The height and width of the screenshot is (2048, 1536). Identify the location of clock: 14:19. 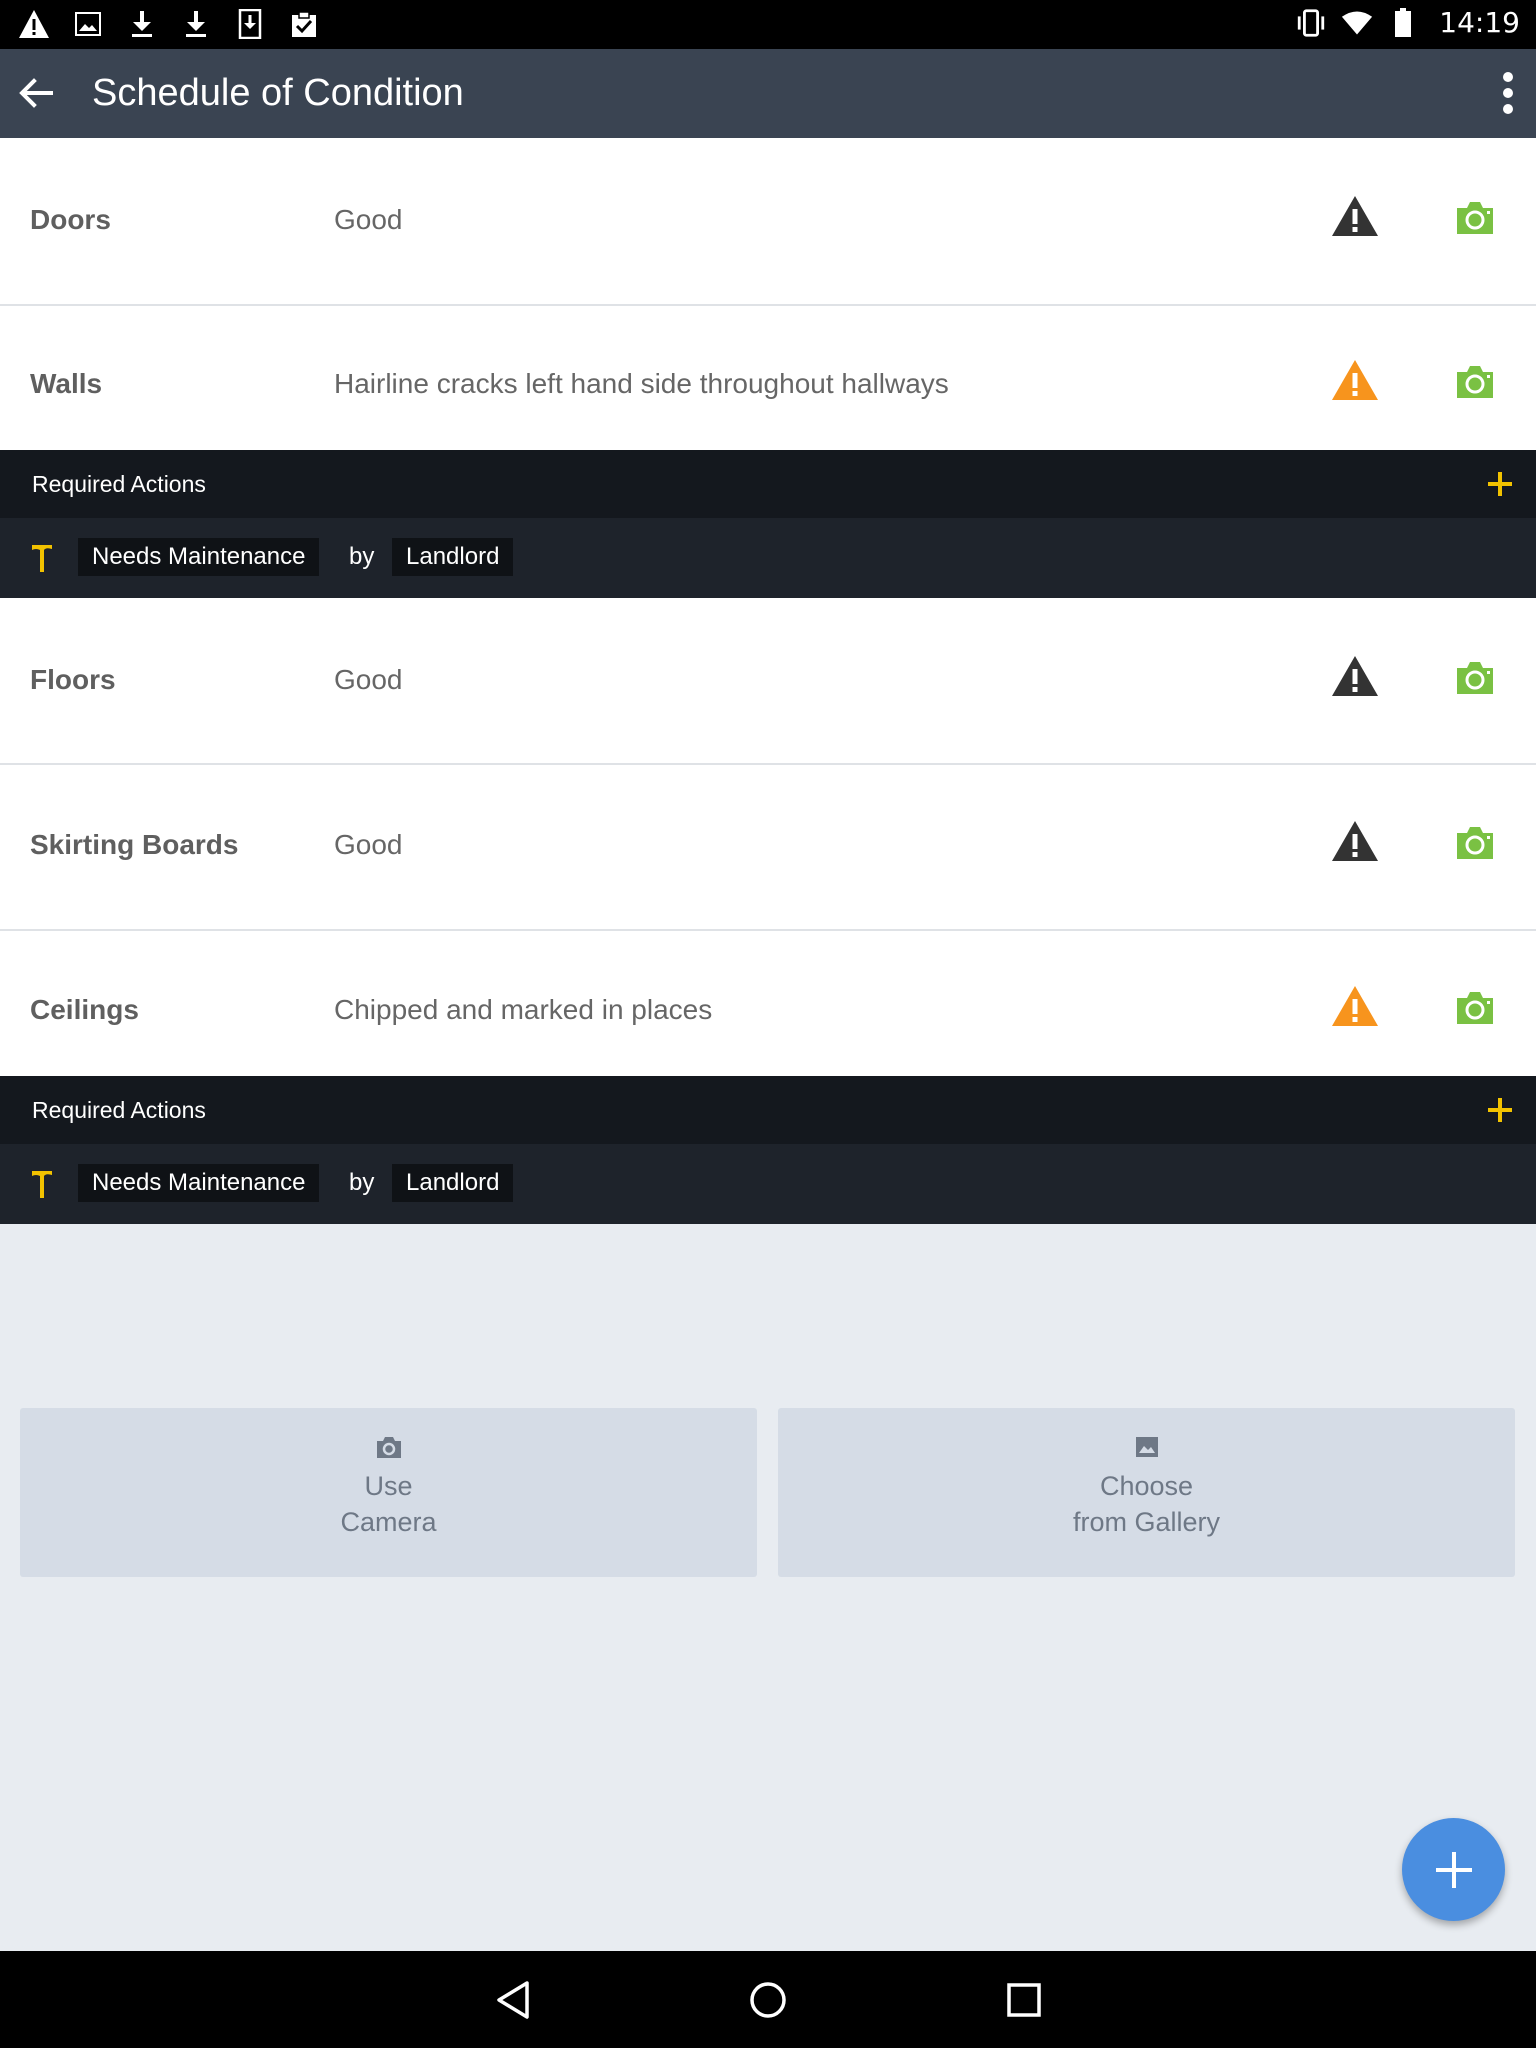
(1479, 22).